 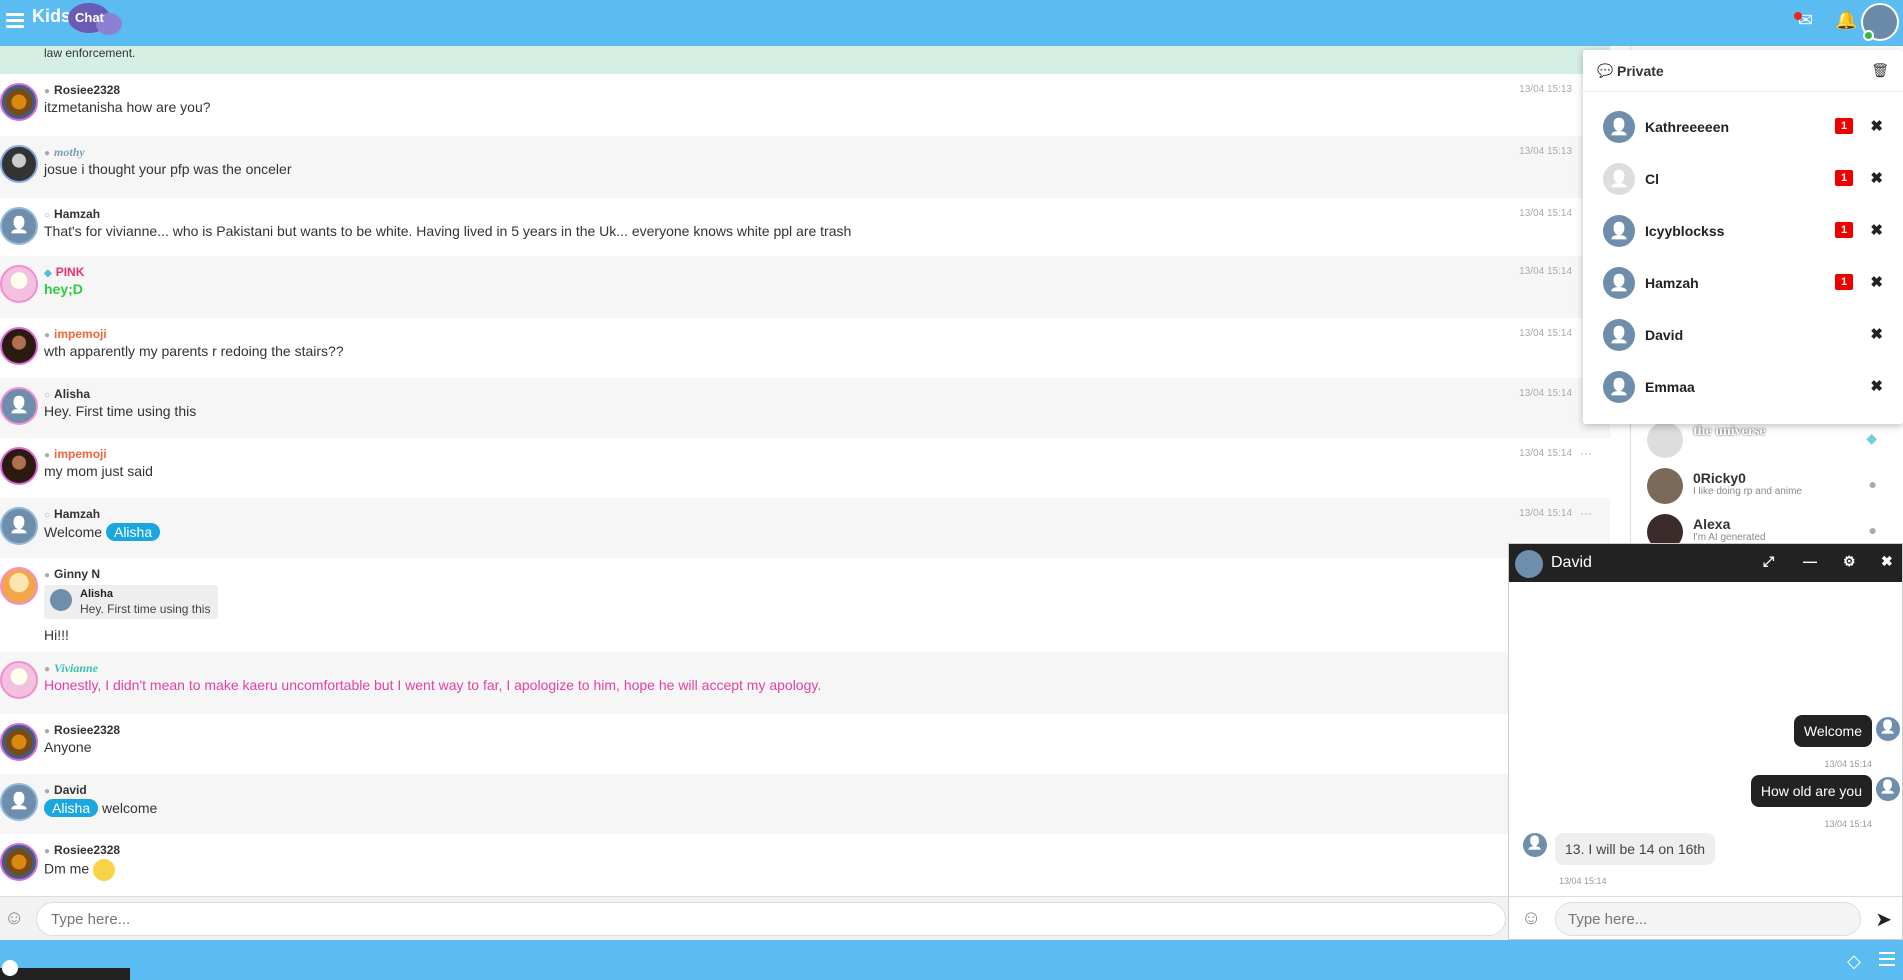 I want to click on trash-icon: 🗑, so click(x=1880, y=70).